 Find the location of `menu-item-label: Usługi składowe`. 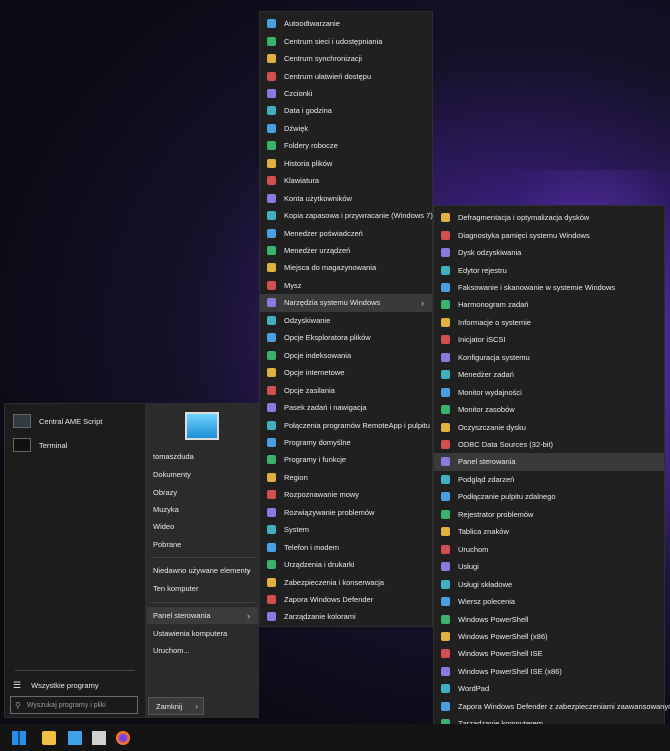

menu-item-label: Usługi składowe is located at coordinates (485, 584).